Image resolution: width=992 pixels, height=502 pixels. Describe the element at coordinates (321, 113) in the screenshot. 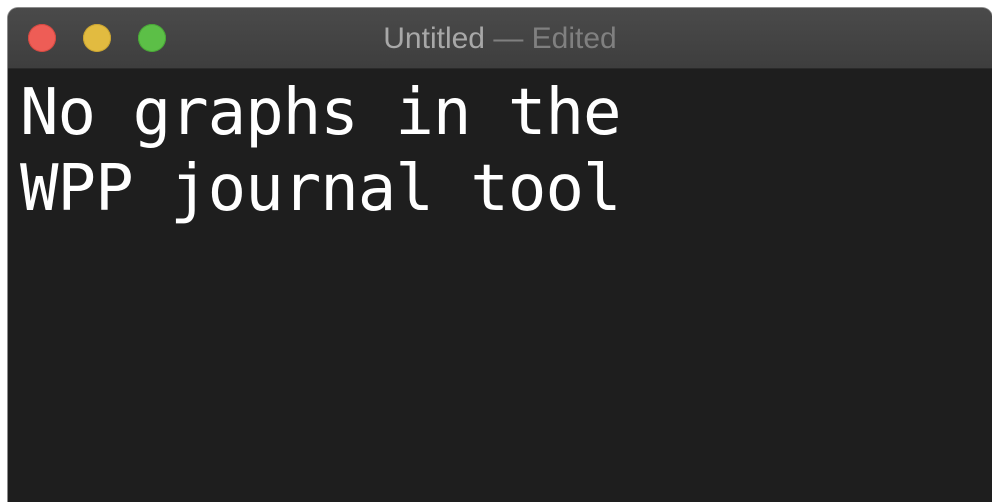

I see `text-line: No graphs in the` at that location.